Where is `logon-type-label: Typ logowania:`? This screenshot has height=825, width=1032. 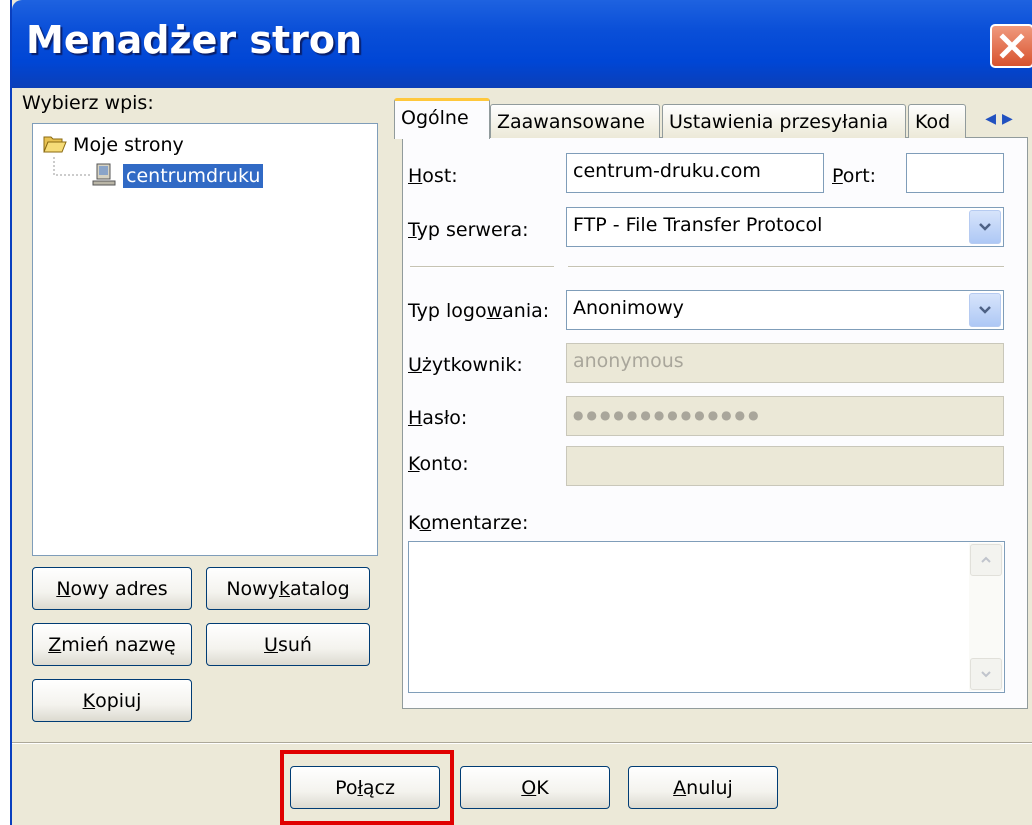 logon-type-label: Typ logowania: is located at coordinates (479, 311).